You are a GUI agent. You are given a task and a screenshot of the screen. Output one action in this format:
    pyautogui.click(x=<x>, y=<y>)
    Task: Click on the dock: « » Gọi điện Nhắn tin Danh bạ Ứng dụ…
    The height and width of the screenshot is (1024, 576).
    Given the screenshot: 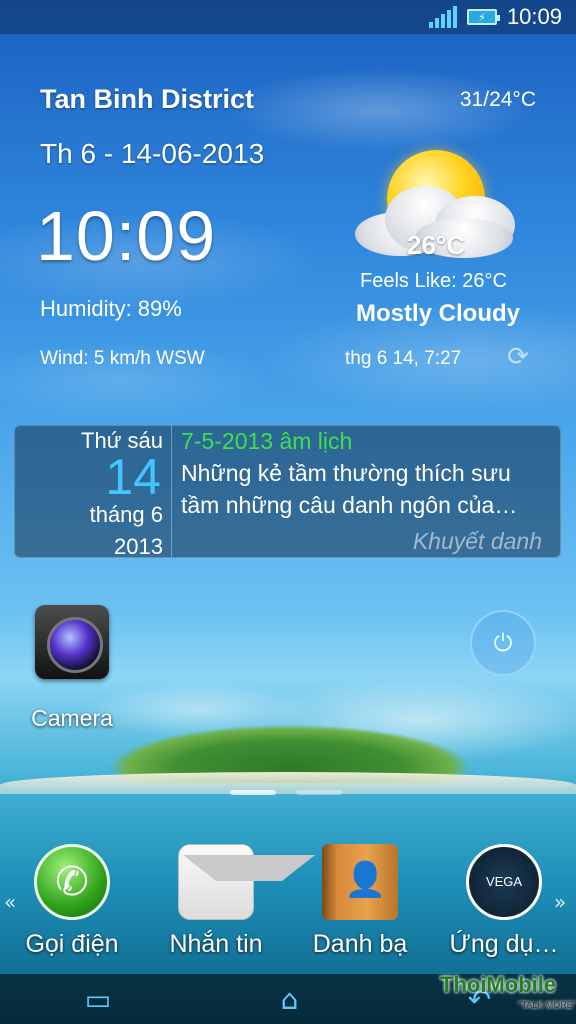 What is the action you would take?
    pyautogui.click(x=288, y=905)
    